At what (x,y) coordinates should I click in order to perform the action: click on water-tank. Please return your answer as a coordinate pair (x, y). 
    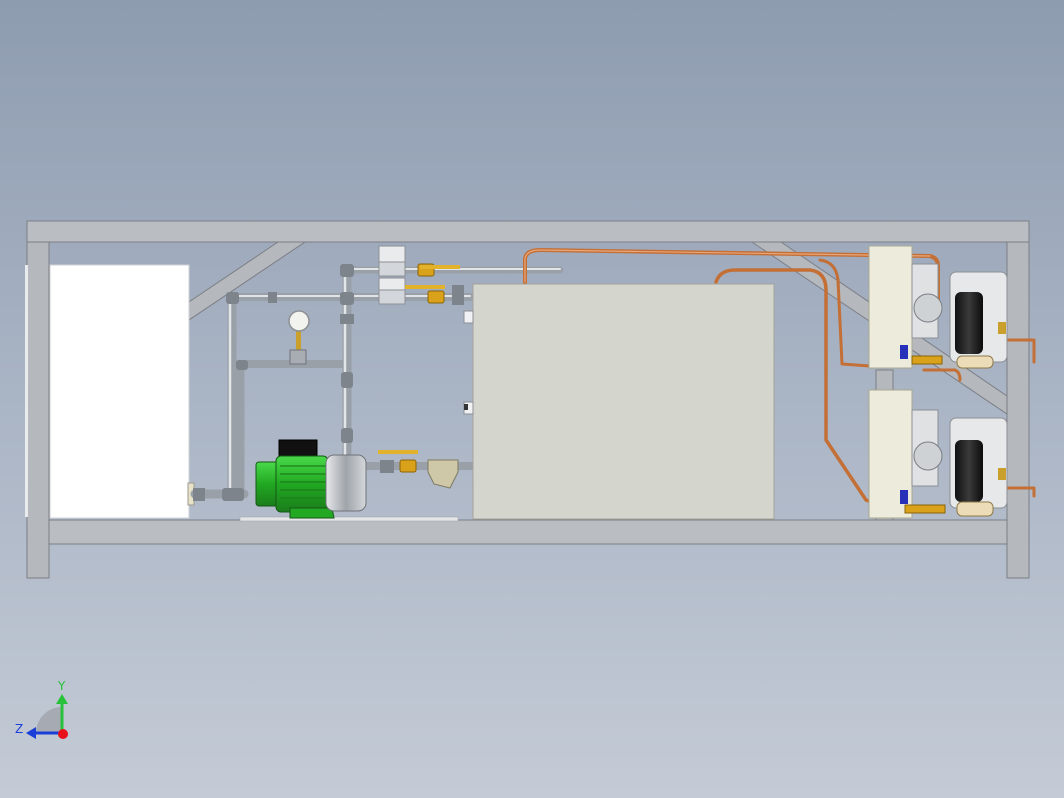
    Looking at the image, I should click on (623, 401).